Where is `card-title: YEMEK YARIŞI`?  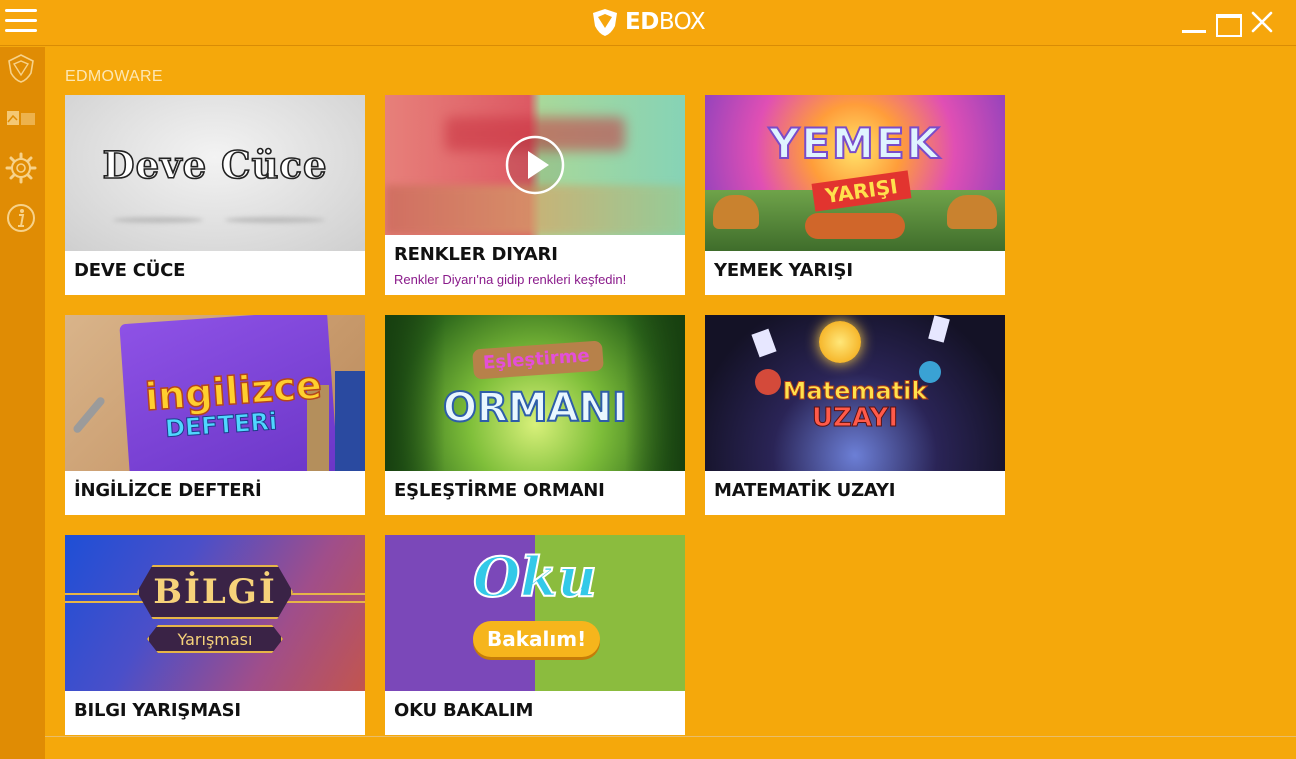 card-title: YEMEK YARIŞI is located at coordinates (783, 270).